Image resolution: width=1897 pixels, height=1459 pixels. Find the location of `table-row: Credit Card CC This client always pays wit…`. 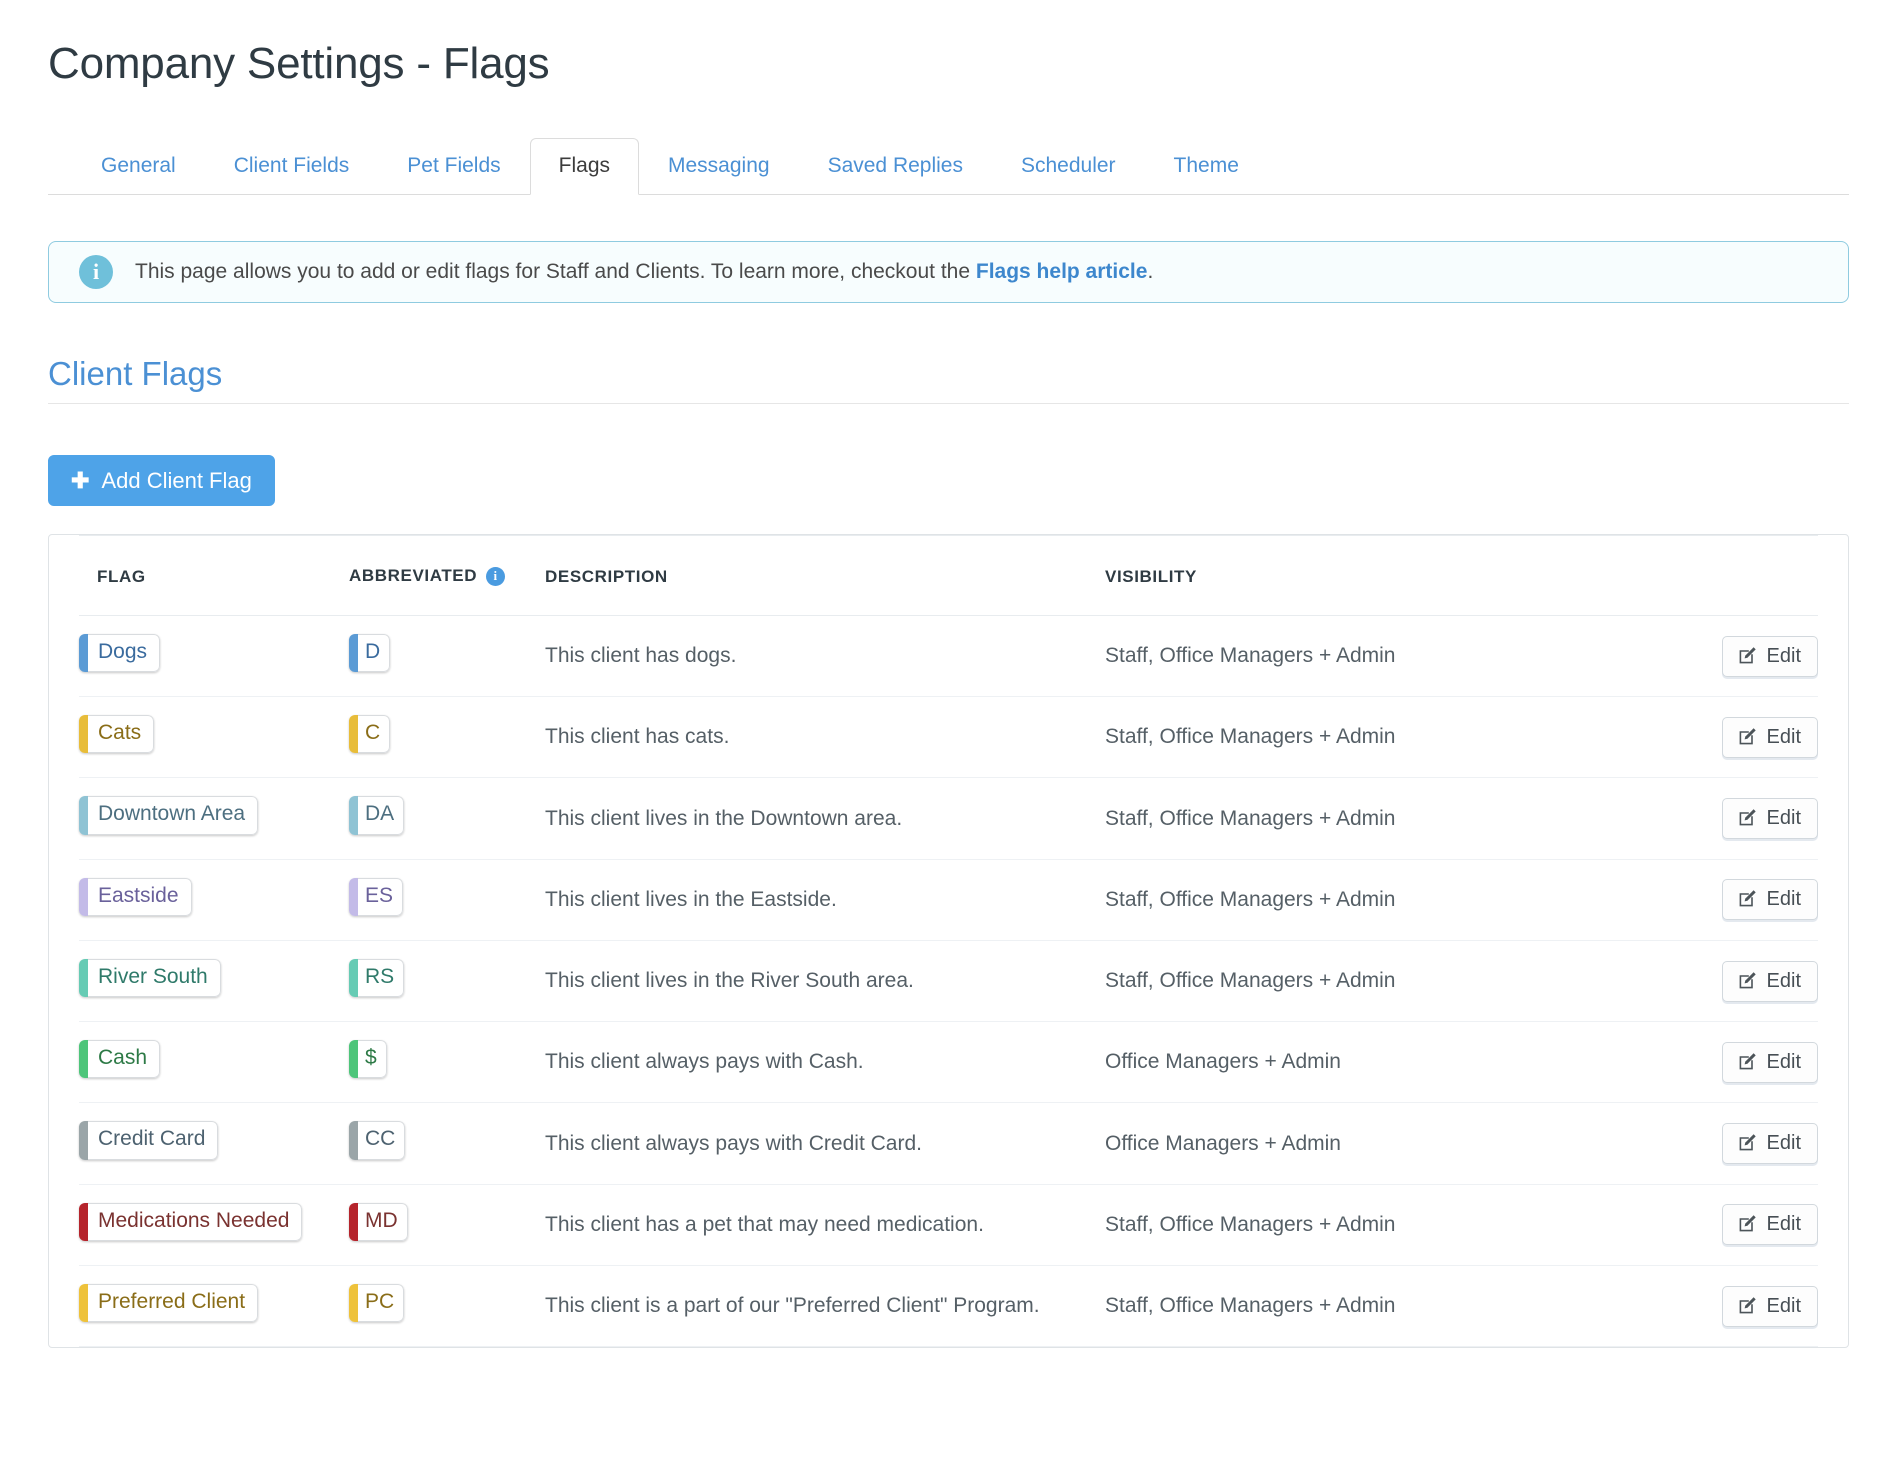

table-row: Credit Card CC This client always pays wit… is located at coordinates (948, 1143).